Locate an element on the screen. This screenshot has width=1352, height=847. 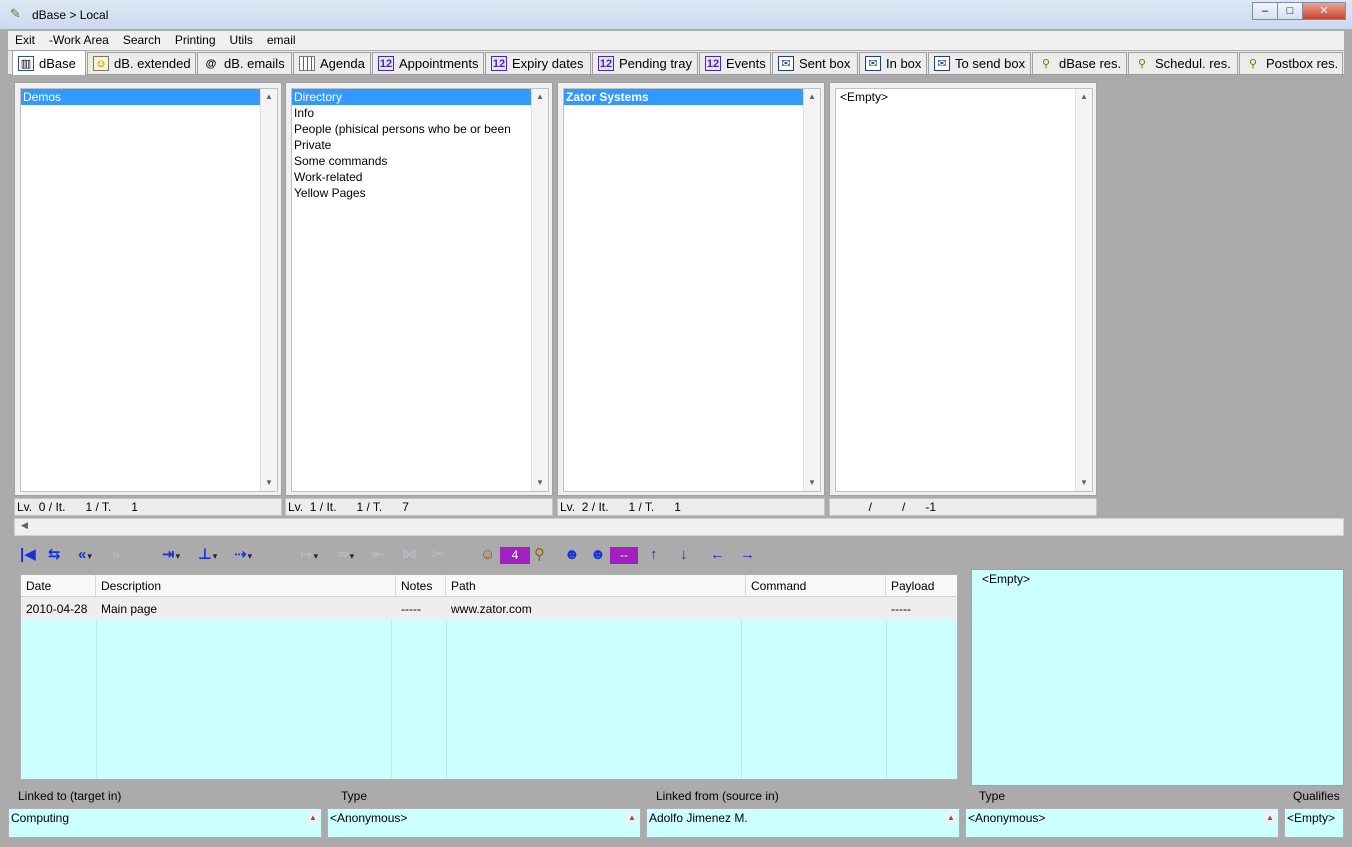
list-item: Work-related is located at coordinates (420, 177).